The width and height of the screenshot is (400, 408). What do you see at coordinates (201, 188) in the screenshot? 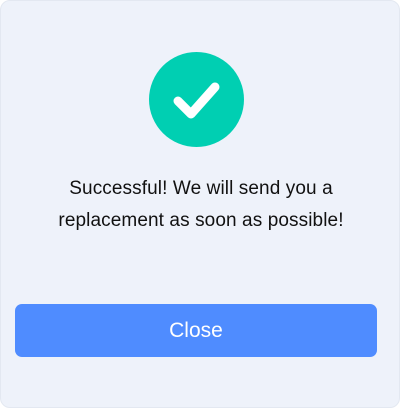
I see `success-message-line-1: Successful! We will send you a` at bounding box center [201, 188].